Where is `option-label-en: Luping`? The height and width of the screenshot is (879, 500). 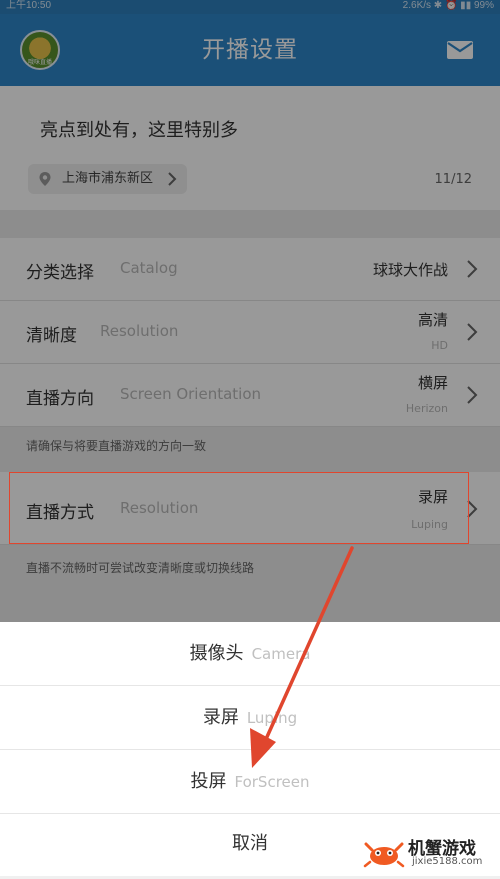
option-label-en: Luping is located at coordinates (272, 718).